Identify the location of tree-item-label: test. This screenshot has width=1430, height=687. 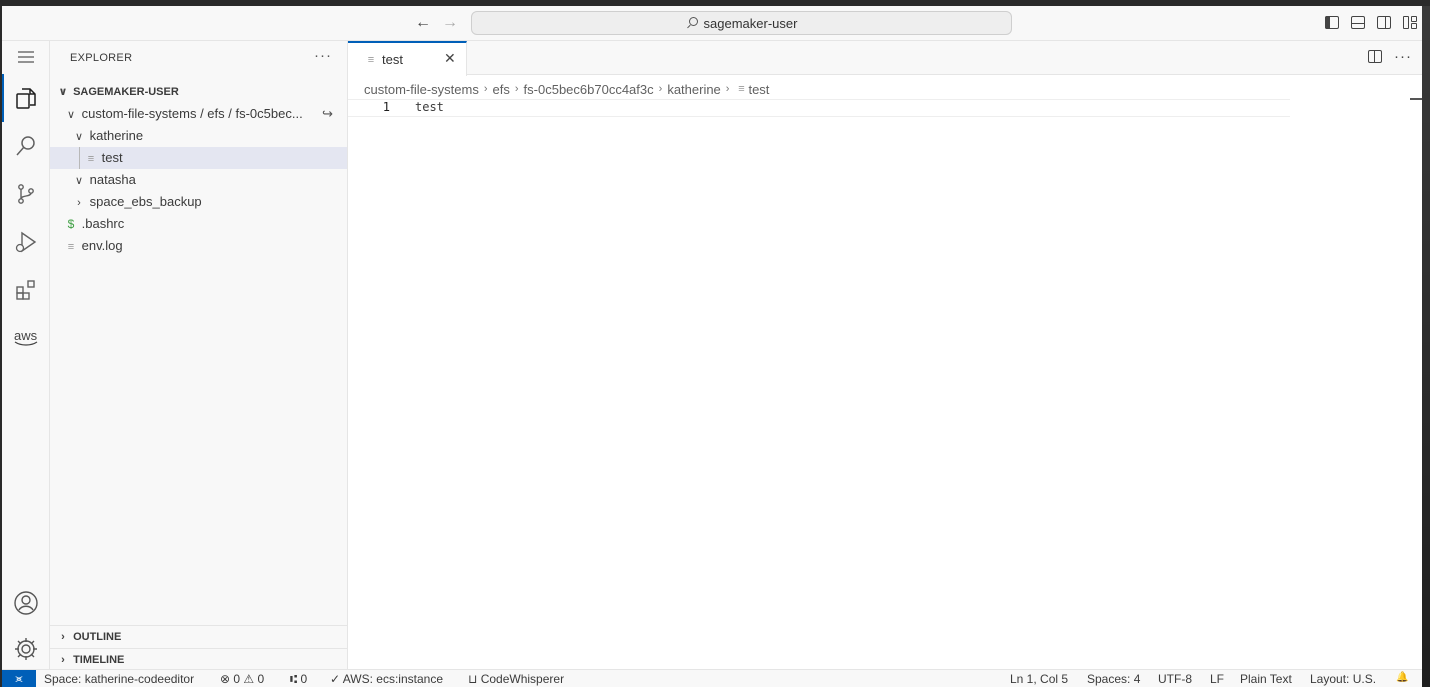
(112, 157).